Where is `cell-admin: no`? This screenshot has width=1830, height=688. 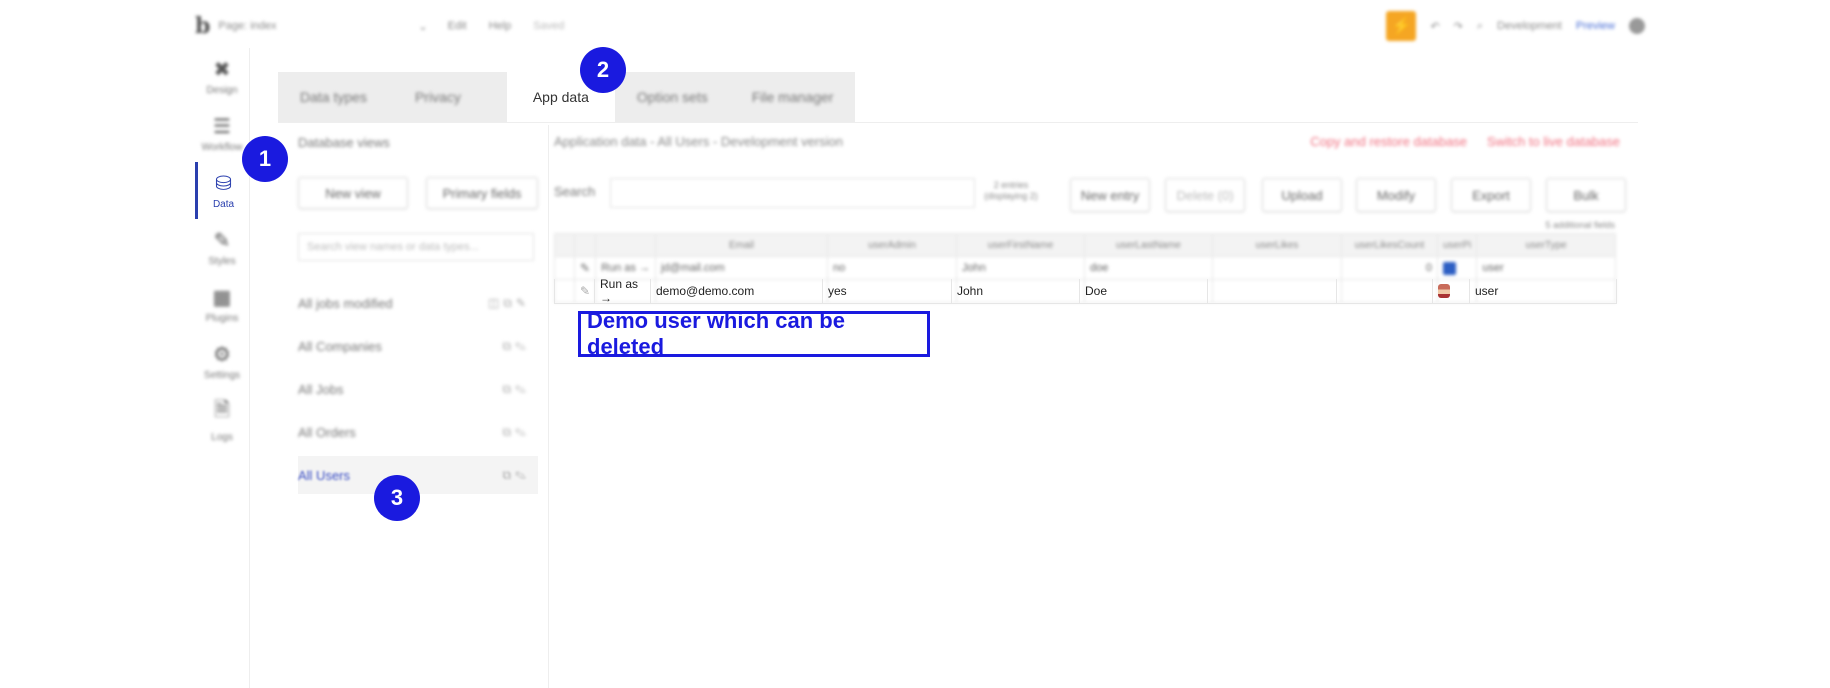
cell-admin: no is located at coordinates (891, 268).